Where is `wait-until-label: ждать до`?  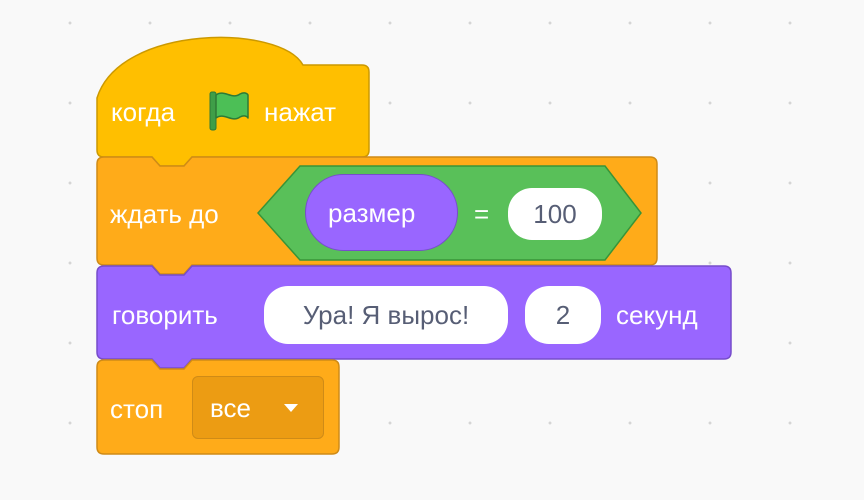 wait-until-label: ждать до is located at coordinates (164, 214).